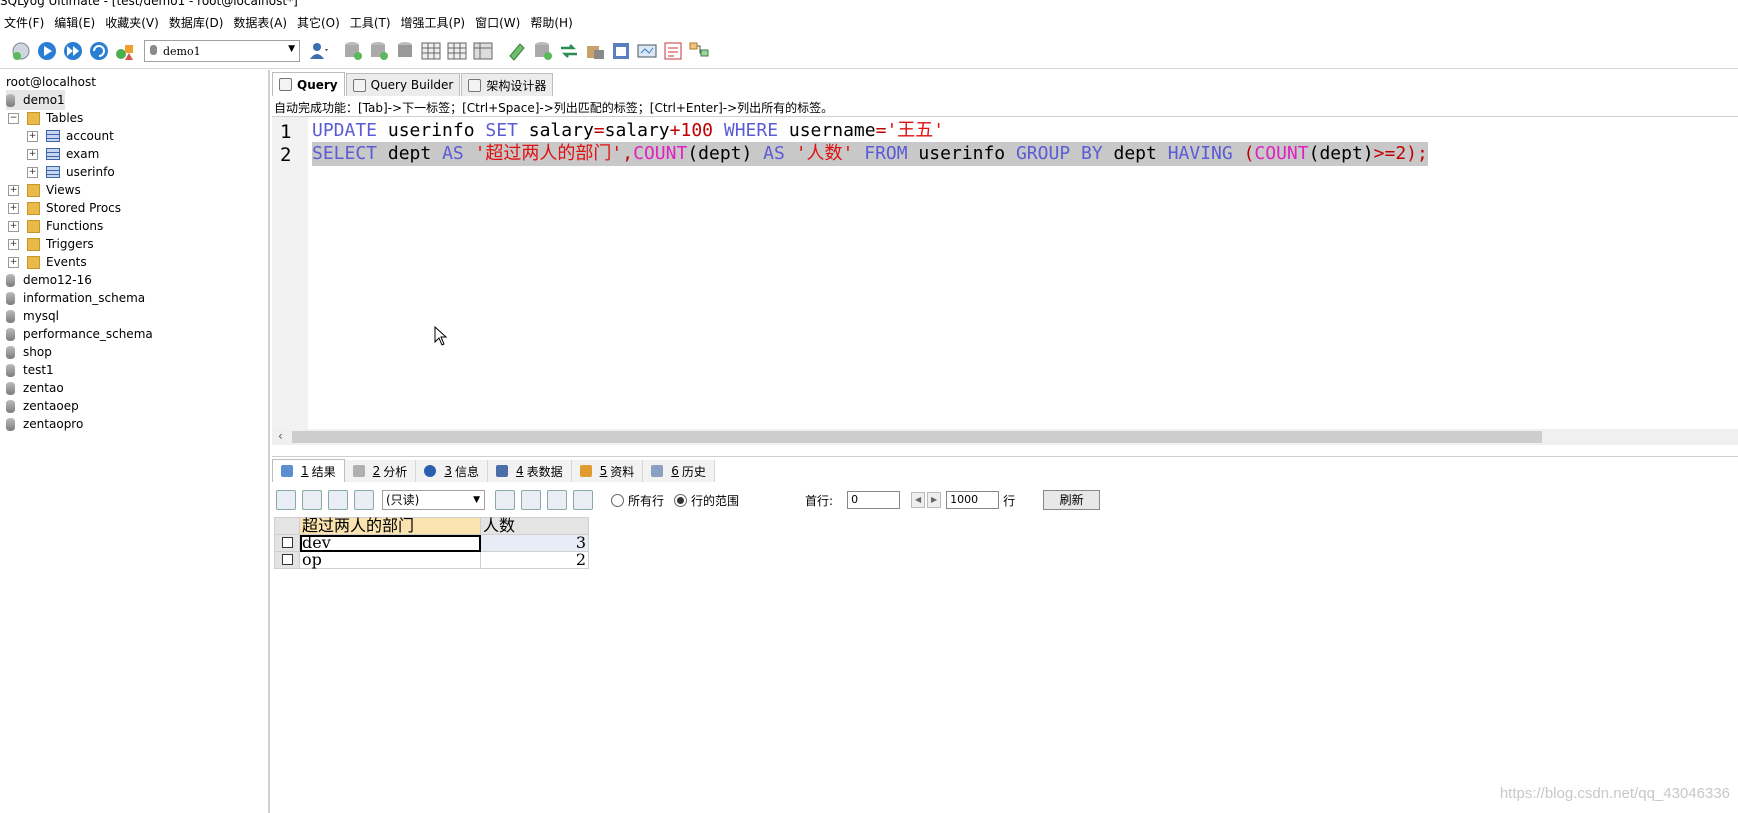 The width and height of the screenshot is (1738, 813). What do you see at coordinates (405, 51) in the screenshot?
I see `backup-database-icon` at bounding box center [405, 51].